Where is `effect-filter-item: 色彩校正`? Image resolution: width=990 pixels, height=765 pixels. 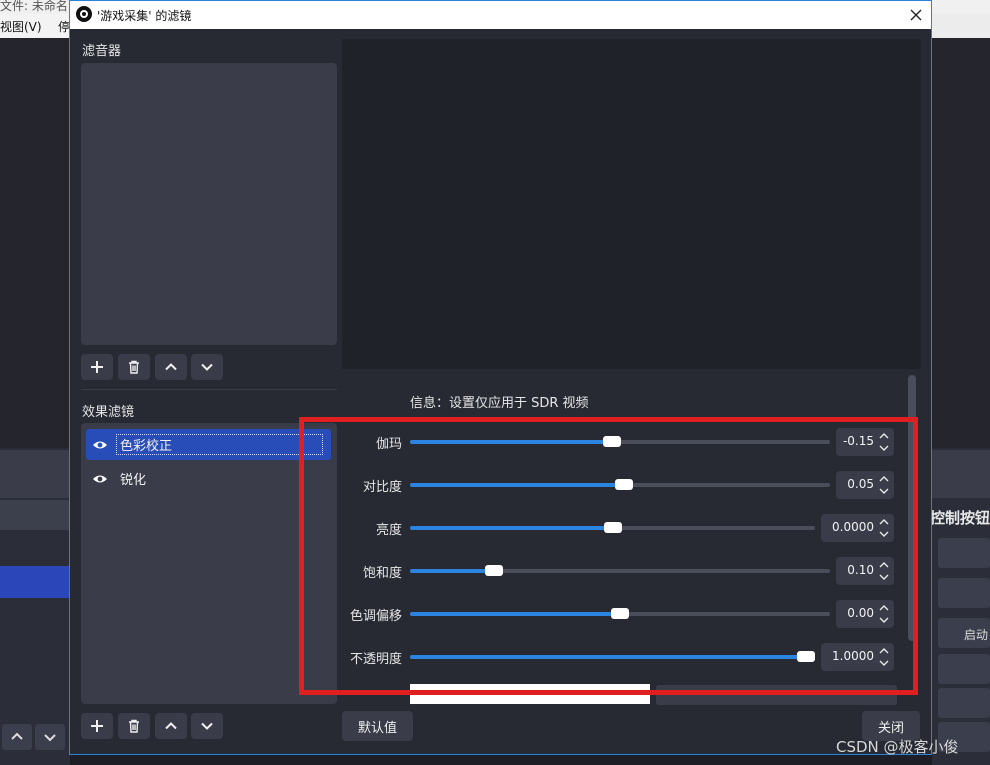
effect-filter-item: 色彩校正 is located at coordinates (208, 444).